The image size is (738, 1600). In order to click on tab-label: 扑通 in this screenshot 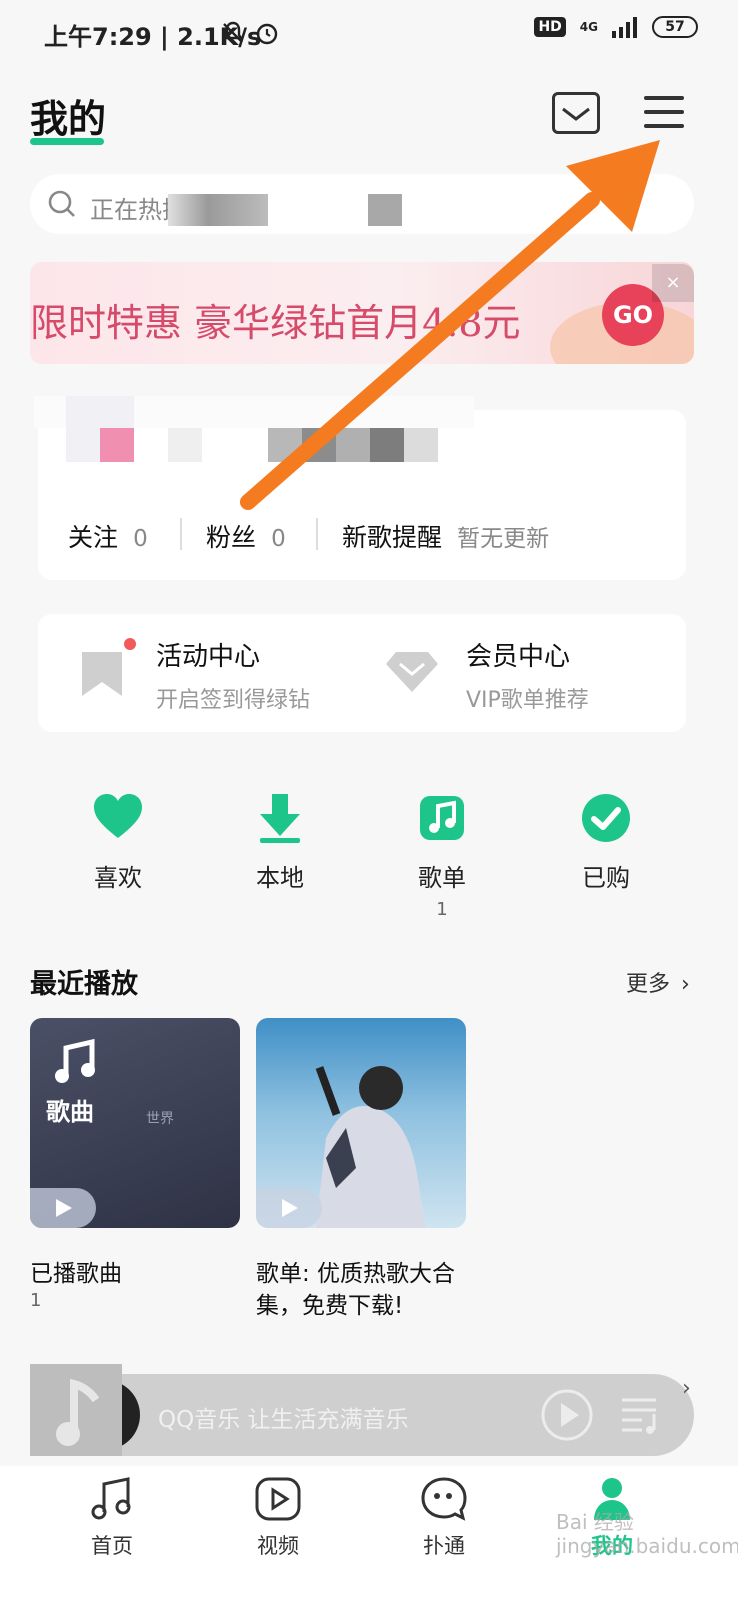, I will do `click(444, 1546)`.